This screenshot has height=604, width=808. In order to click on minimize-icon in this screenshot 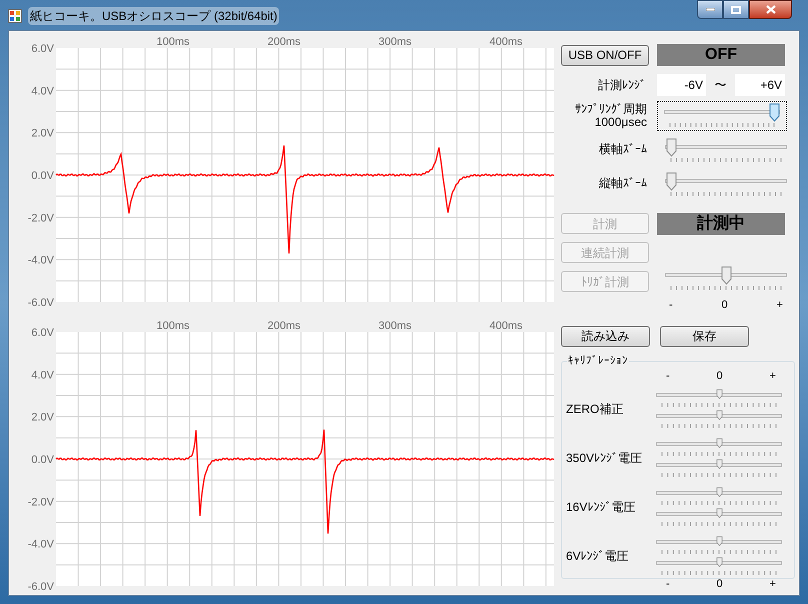, I will do `click(710, 9)`.